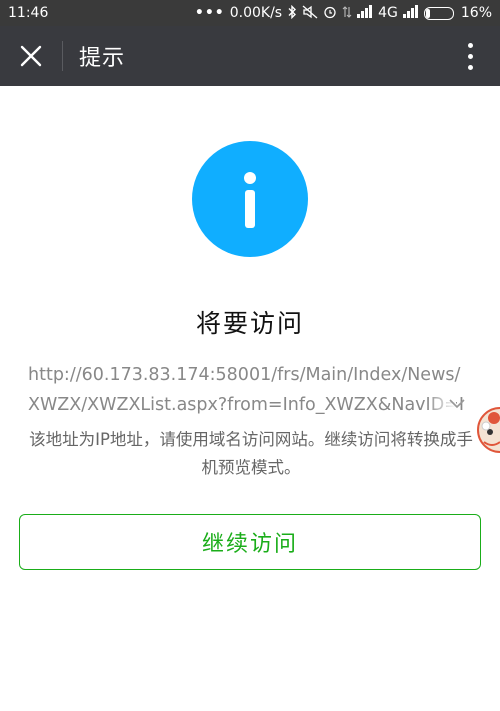 The width and height of the screenshot is (500, 711). Describe the element at coordinates (251, 453) in the screenshot. I see `notice-text: 该地址为IP地址，请使用域名访问网站。继续访问将转换成手机预览模式。` at that location.